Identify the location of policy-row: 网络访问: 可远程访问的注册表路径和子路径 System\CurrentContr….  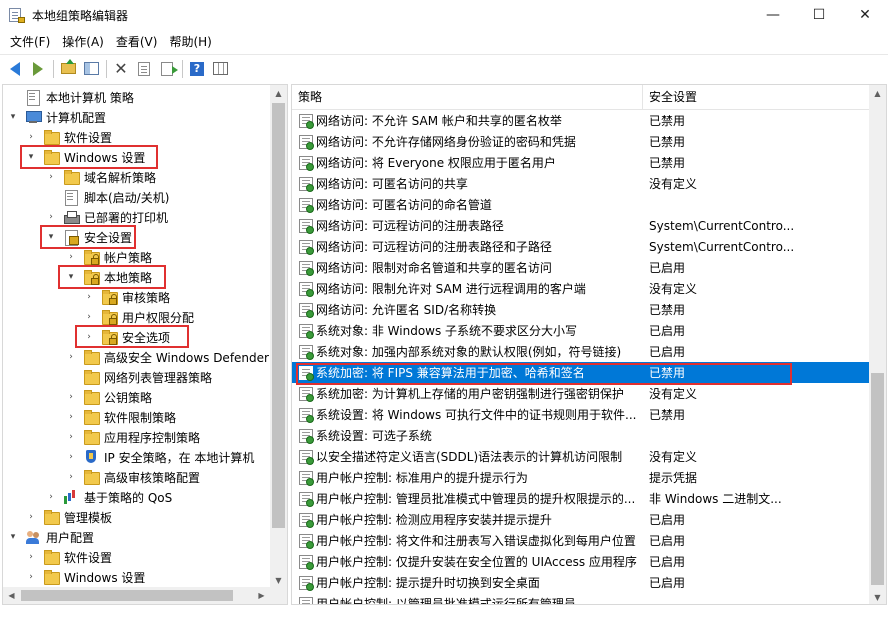
(581, 246).